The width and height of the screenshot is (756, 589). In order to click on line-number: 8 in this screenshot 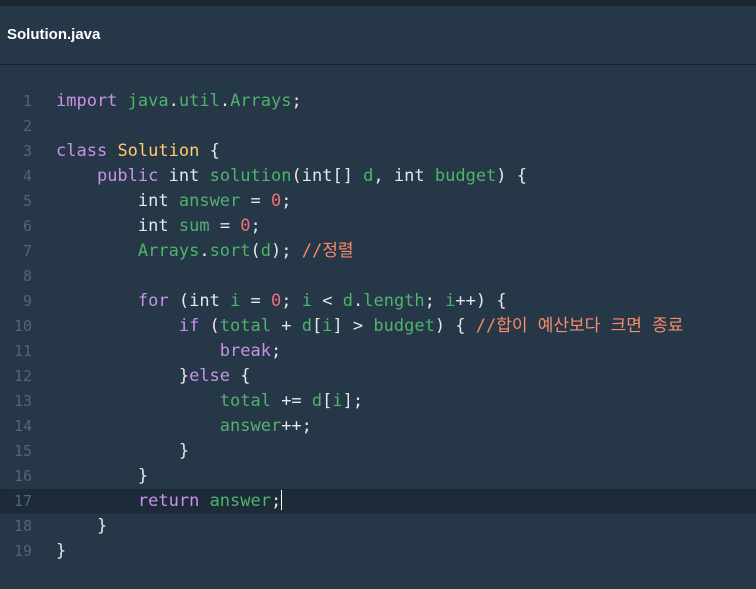, I will do `click(27, 276)`.